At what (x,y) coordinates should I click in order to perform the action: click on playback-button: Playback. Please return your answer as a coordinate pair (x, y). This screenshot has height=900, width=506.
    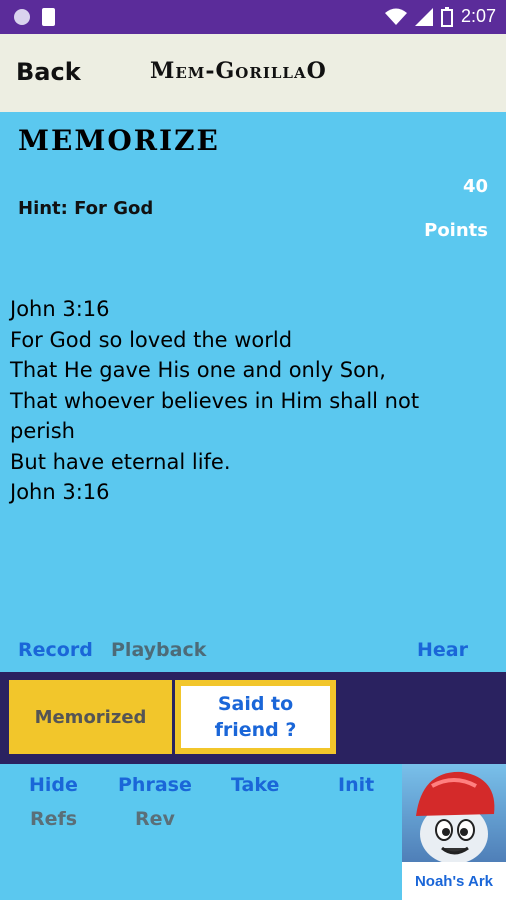
    Looking at the image, I should click on (158, 650).